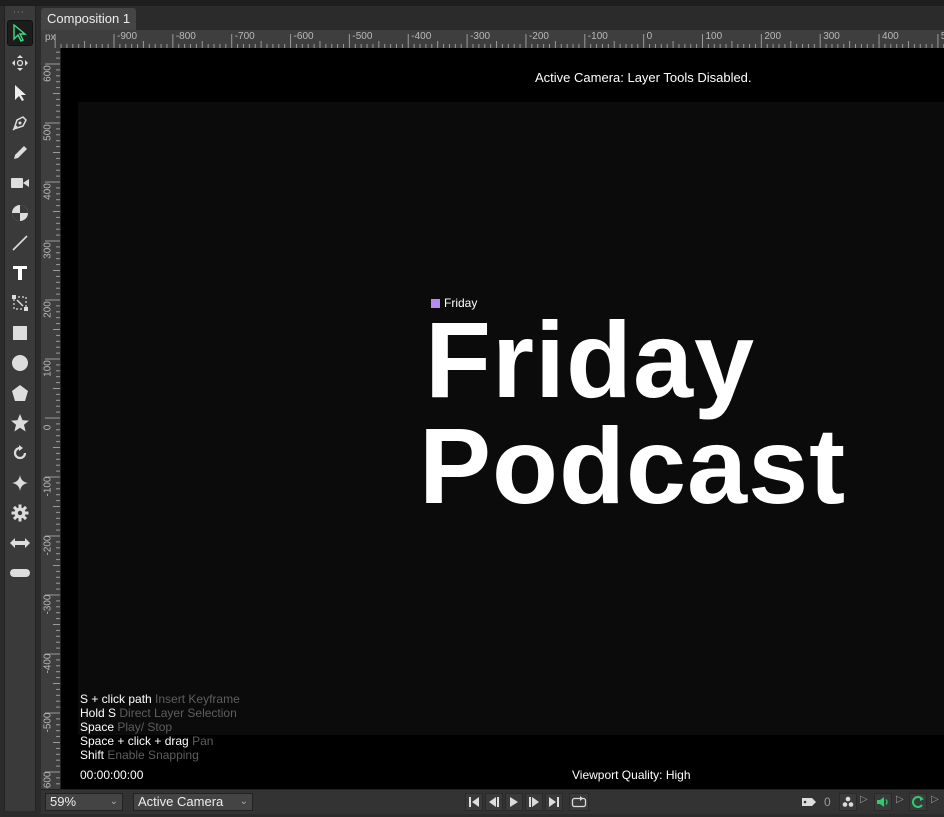 Image resolution: width=944 pixels, height=817 pixels. Describe the element at coordinates (20, 213) in the screenshot. I see `color-wheel-icon` at that location.